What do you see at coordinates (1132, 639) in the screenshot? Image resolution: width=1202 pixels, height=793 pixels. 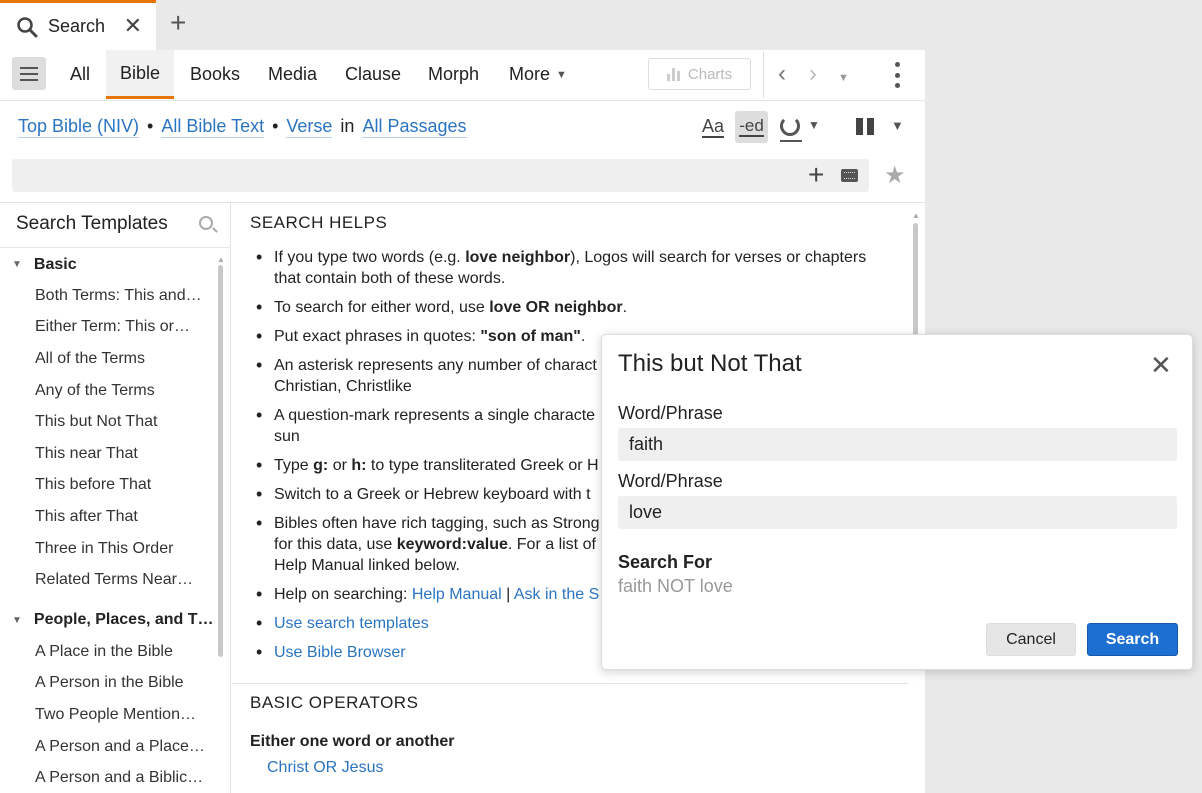 I see `search-button: Search` at bounding box center [1132, 639].